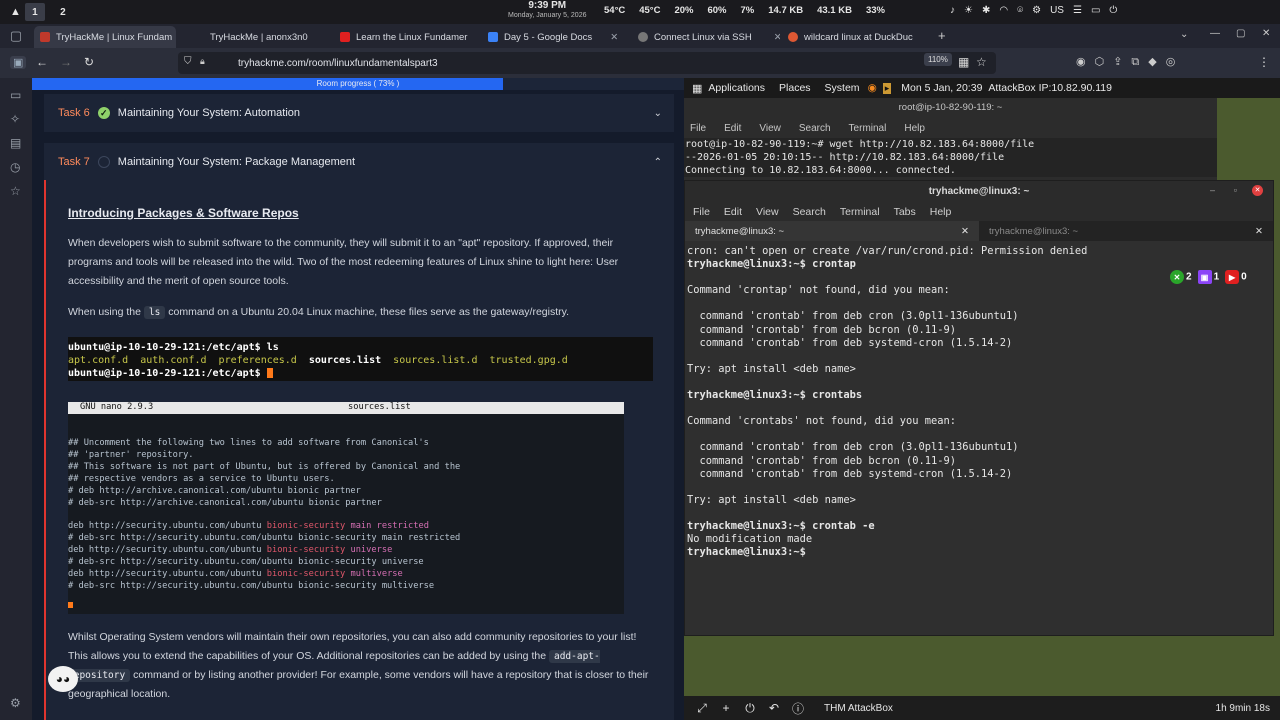 This screenshot has height=720, width=1280. I want to click on assistant-mascot-icon: ◕◕, so click(63, 679).